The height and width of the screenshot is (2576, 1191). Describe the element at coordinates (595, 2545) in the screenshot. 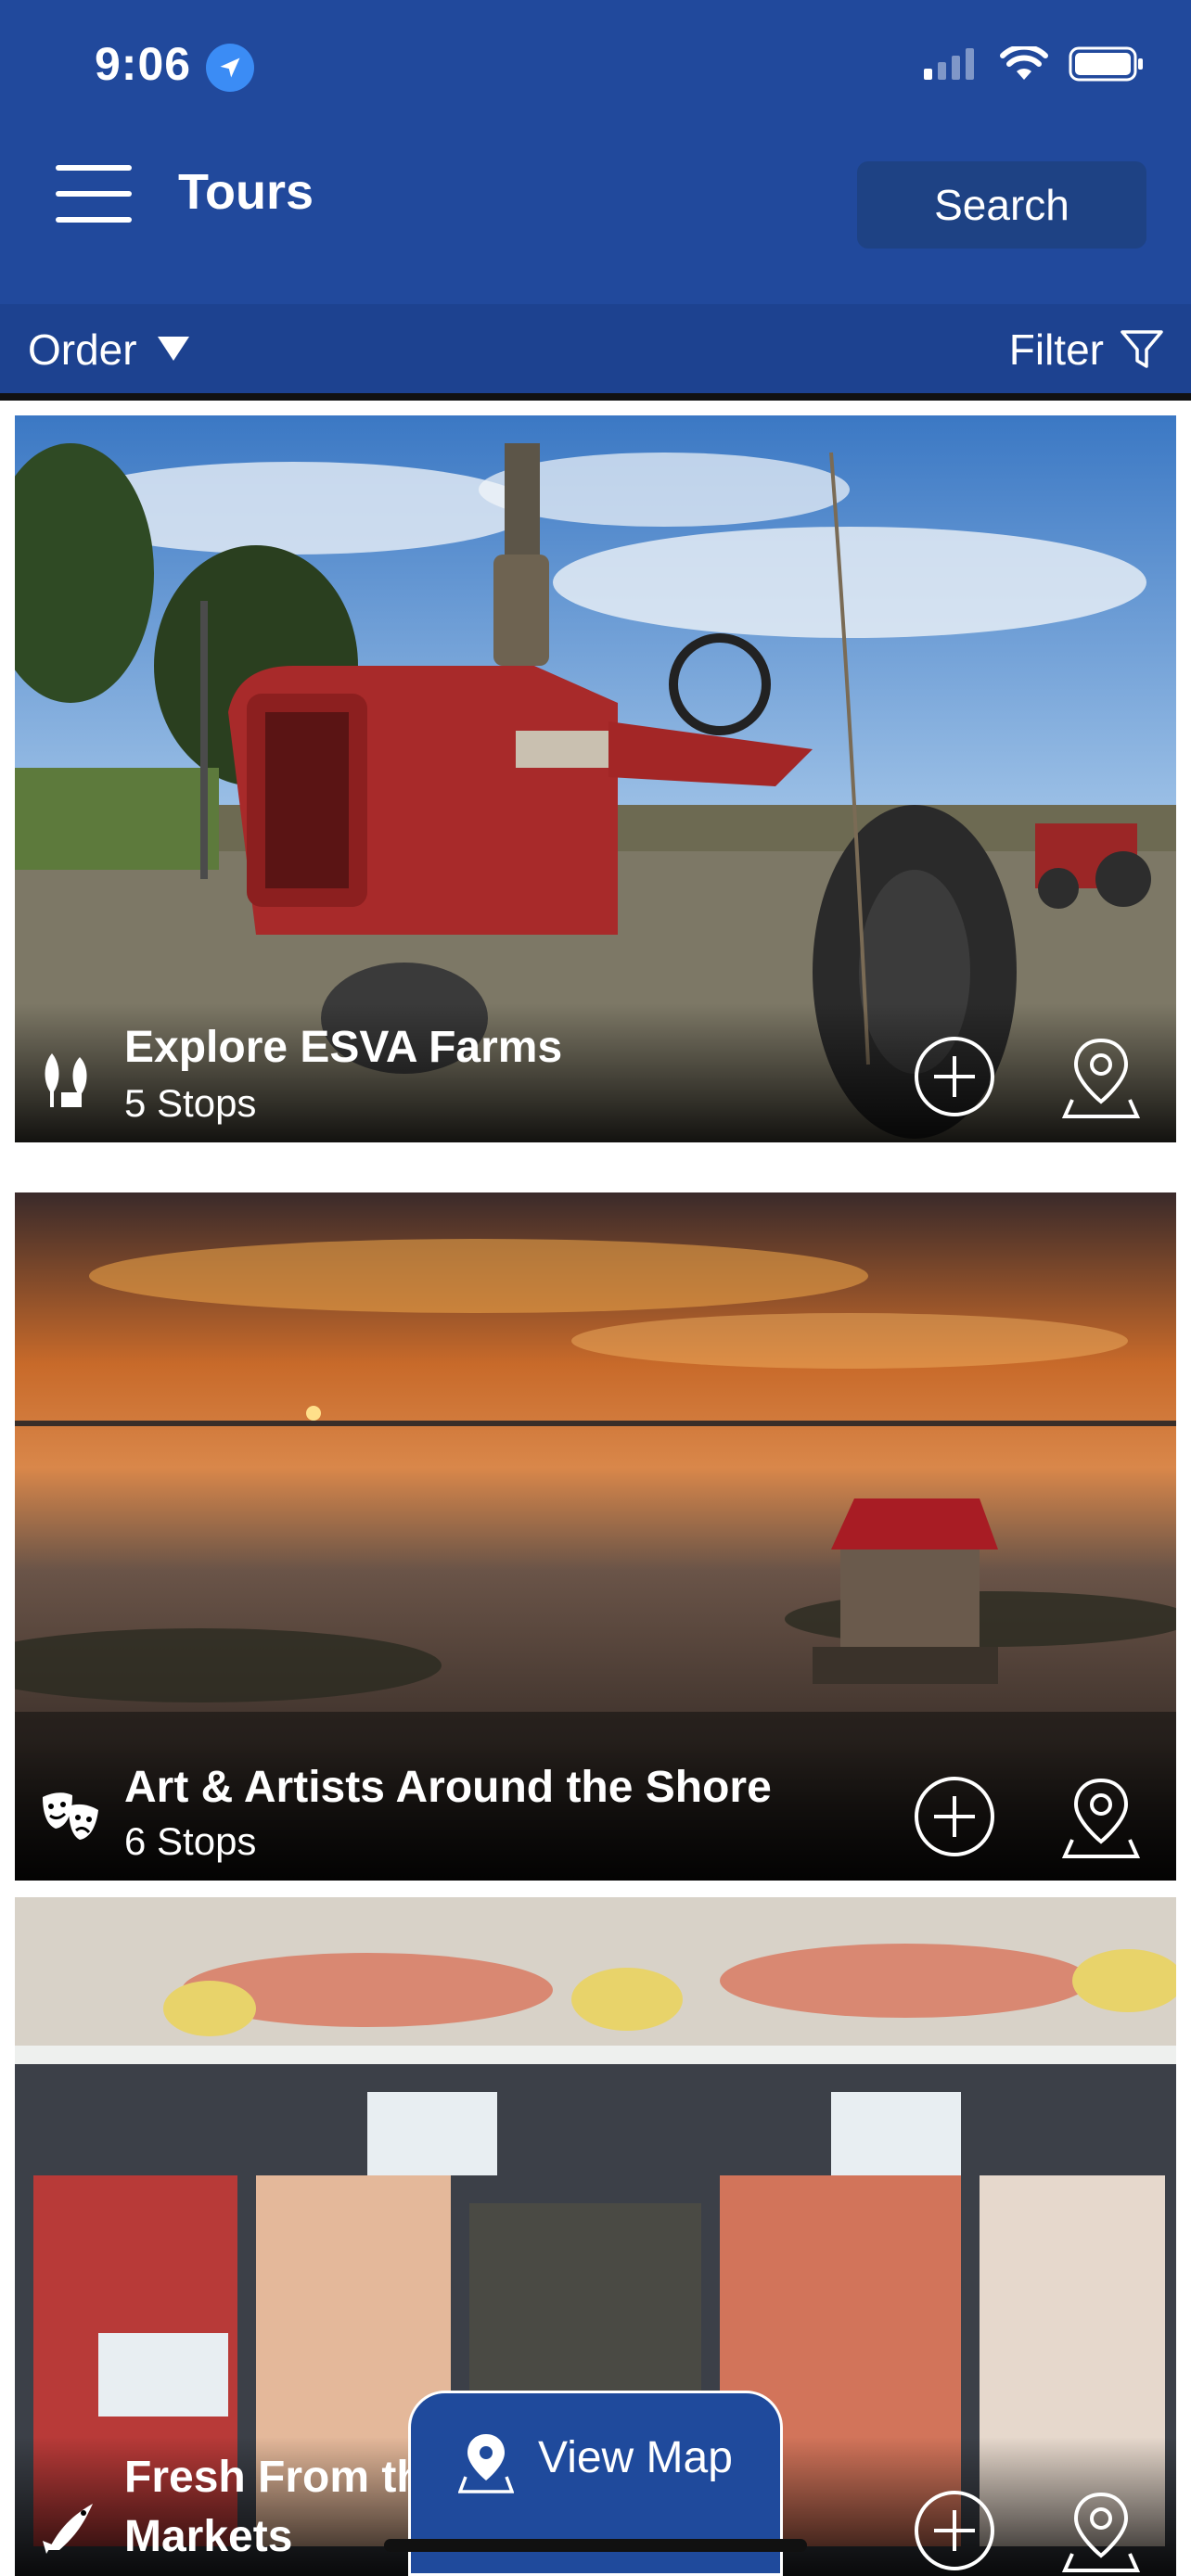

I see `home-indicator` at that location.